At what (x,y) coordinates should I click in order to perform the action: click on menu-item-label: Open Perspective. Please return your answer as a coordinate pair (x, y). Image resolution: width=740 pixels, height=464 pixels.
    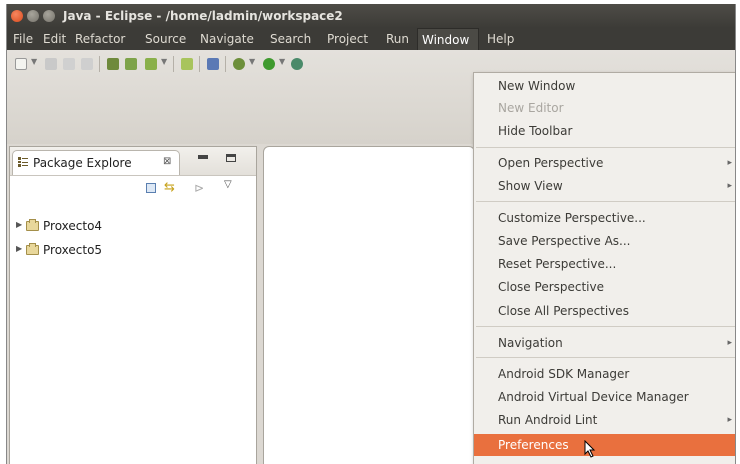
    Looking at the image, I should click on (551, 163).